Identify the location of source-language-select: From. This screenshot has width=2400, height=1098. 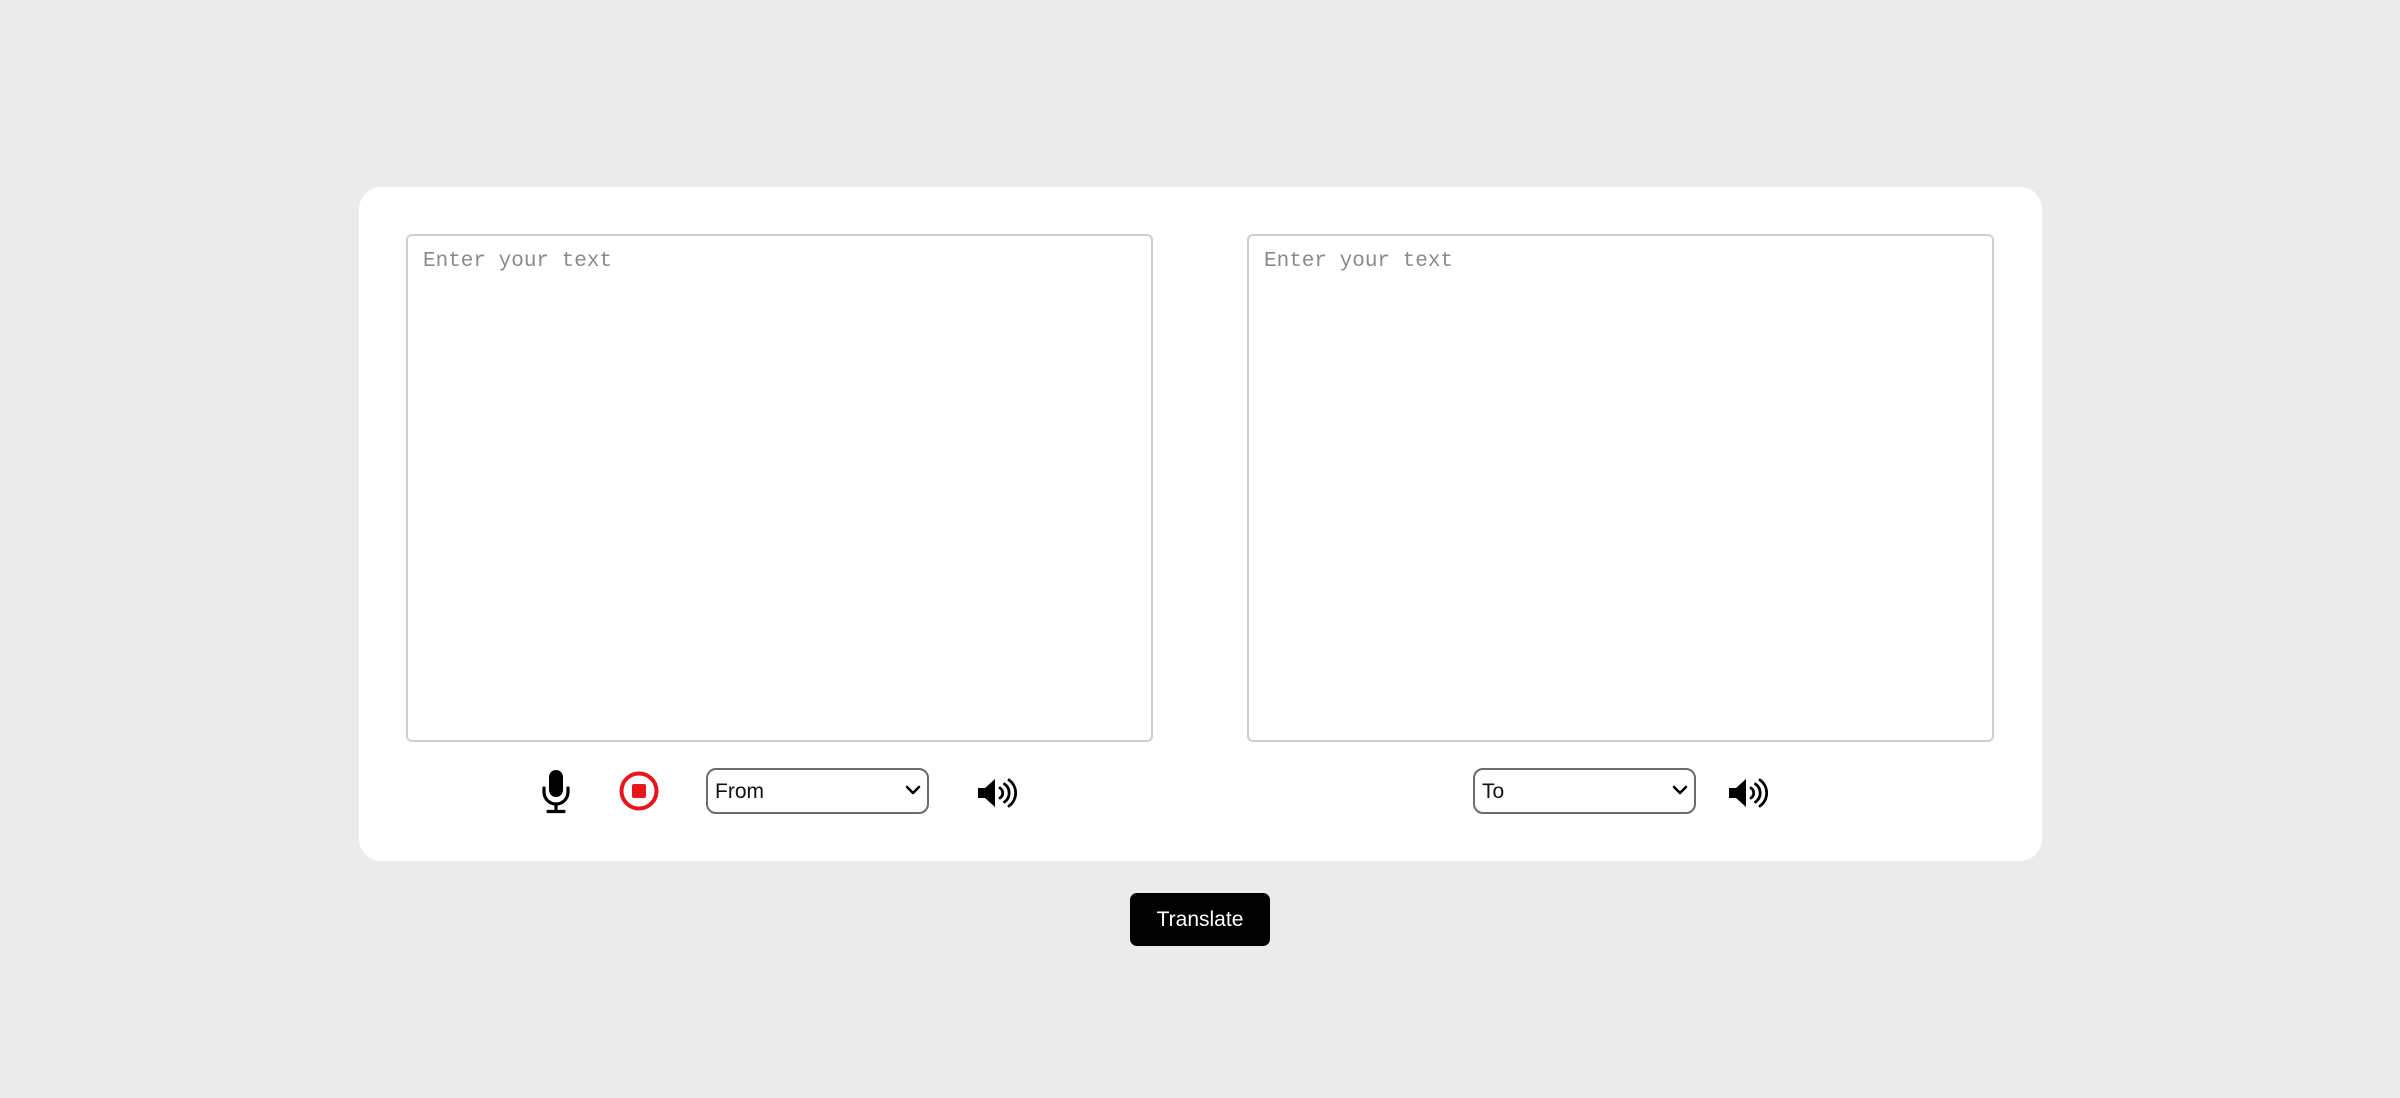
(817, 791).